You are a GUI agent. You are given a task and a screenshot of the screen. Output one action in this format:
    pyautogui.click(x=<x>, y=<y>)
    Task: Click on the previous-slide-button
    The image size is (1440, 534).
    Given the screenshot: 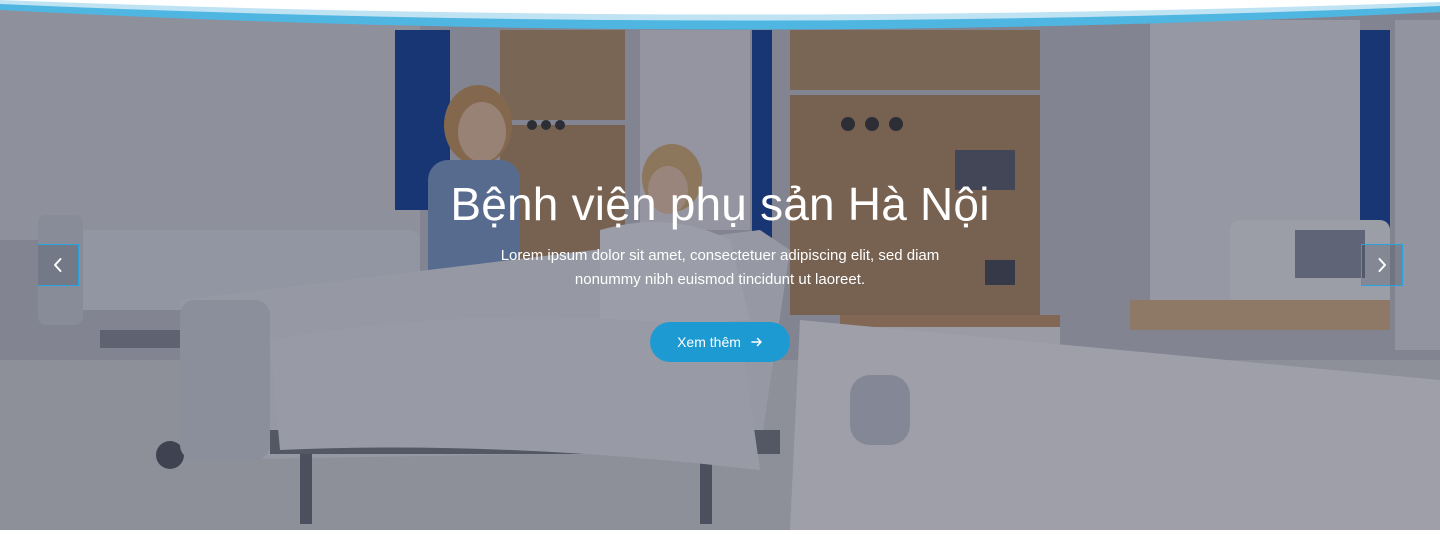 What is the action you would take?
    pyautogui.click(x=58, y=265)
    